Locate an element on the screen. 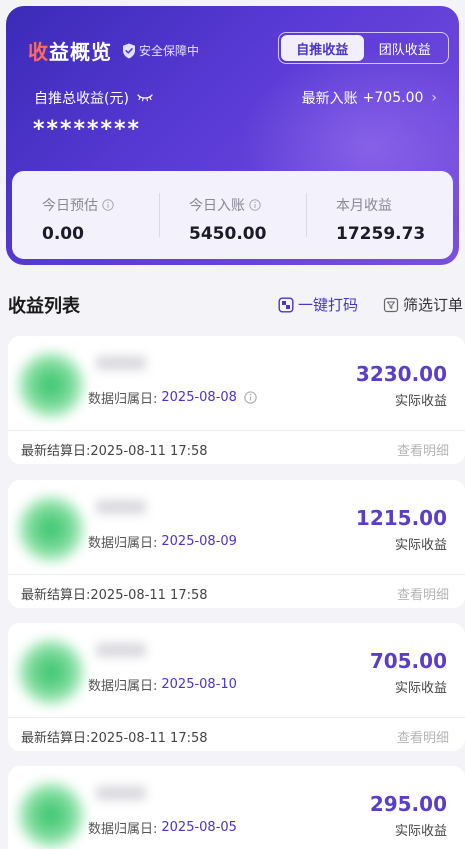 This screenshot has width=465, height=849. total-earnings-label-row: 自推总收益(元) is located at coordinates (93, 98).